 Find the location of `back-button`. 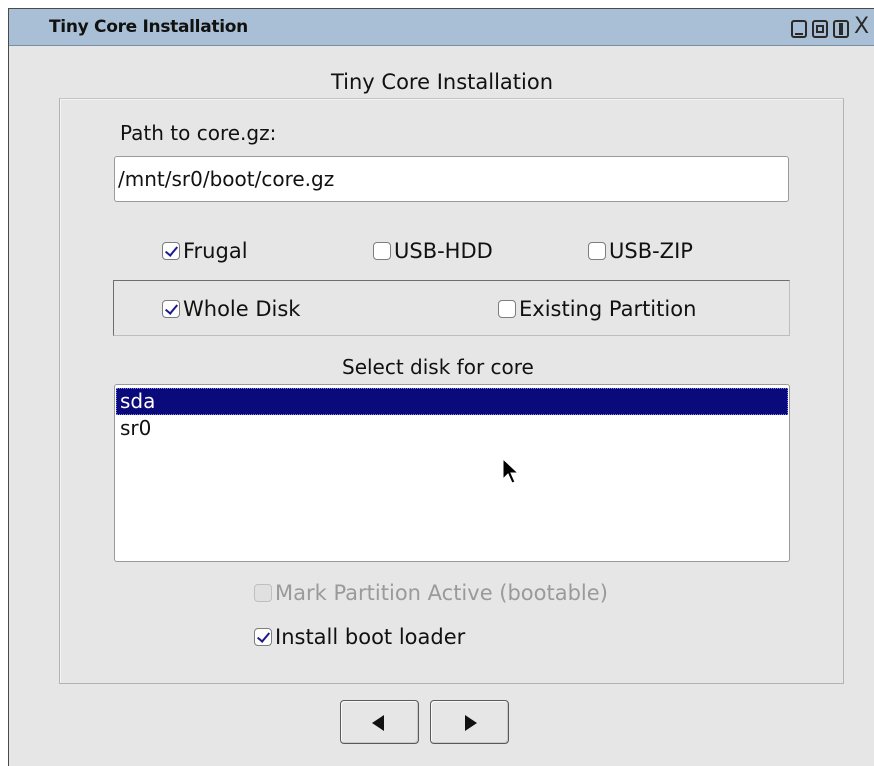

back-button is located at coordinates (379, 722).